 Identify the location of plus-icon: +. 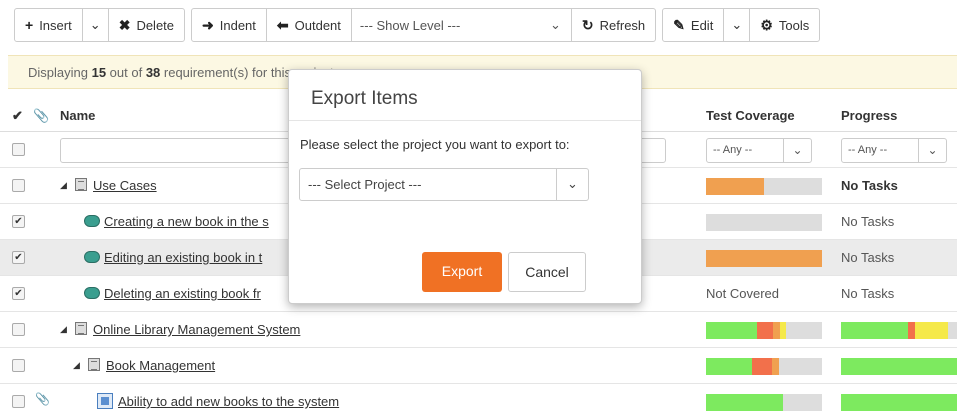
(29, 25).